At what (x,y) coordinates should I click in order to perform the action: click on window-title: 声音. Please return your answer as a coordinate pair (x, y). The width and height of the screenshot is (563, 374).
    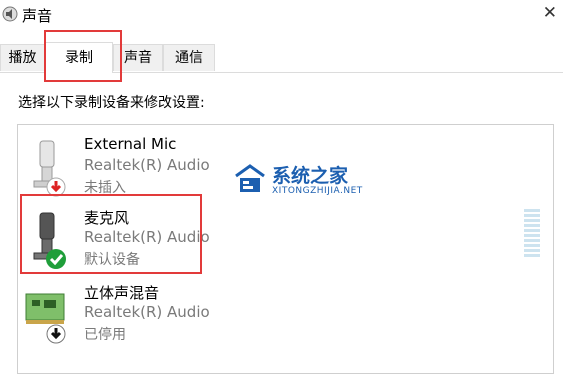
    Looking at the image, I should click on (37, 16).